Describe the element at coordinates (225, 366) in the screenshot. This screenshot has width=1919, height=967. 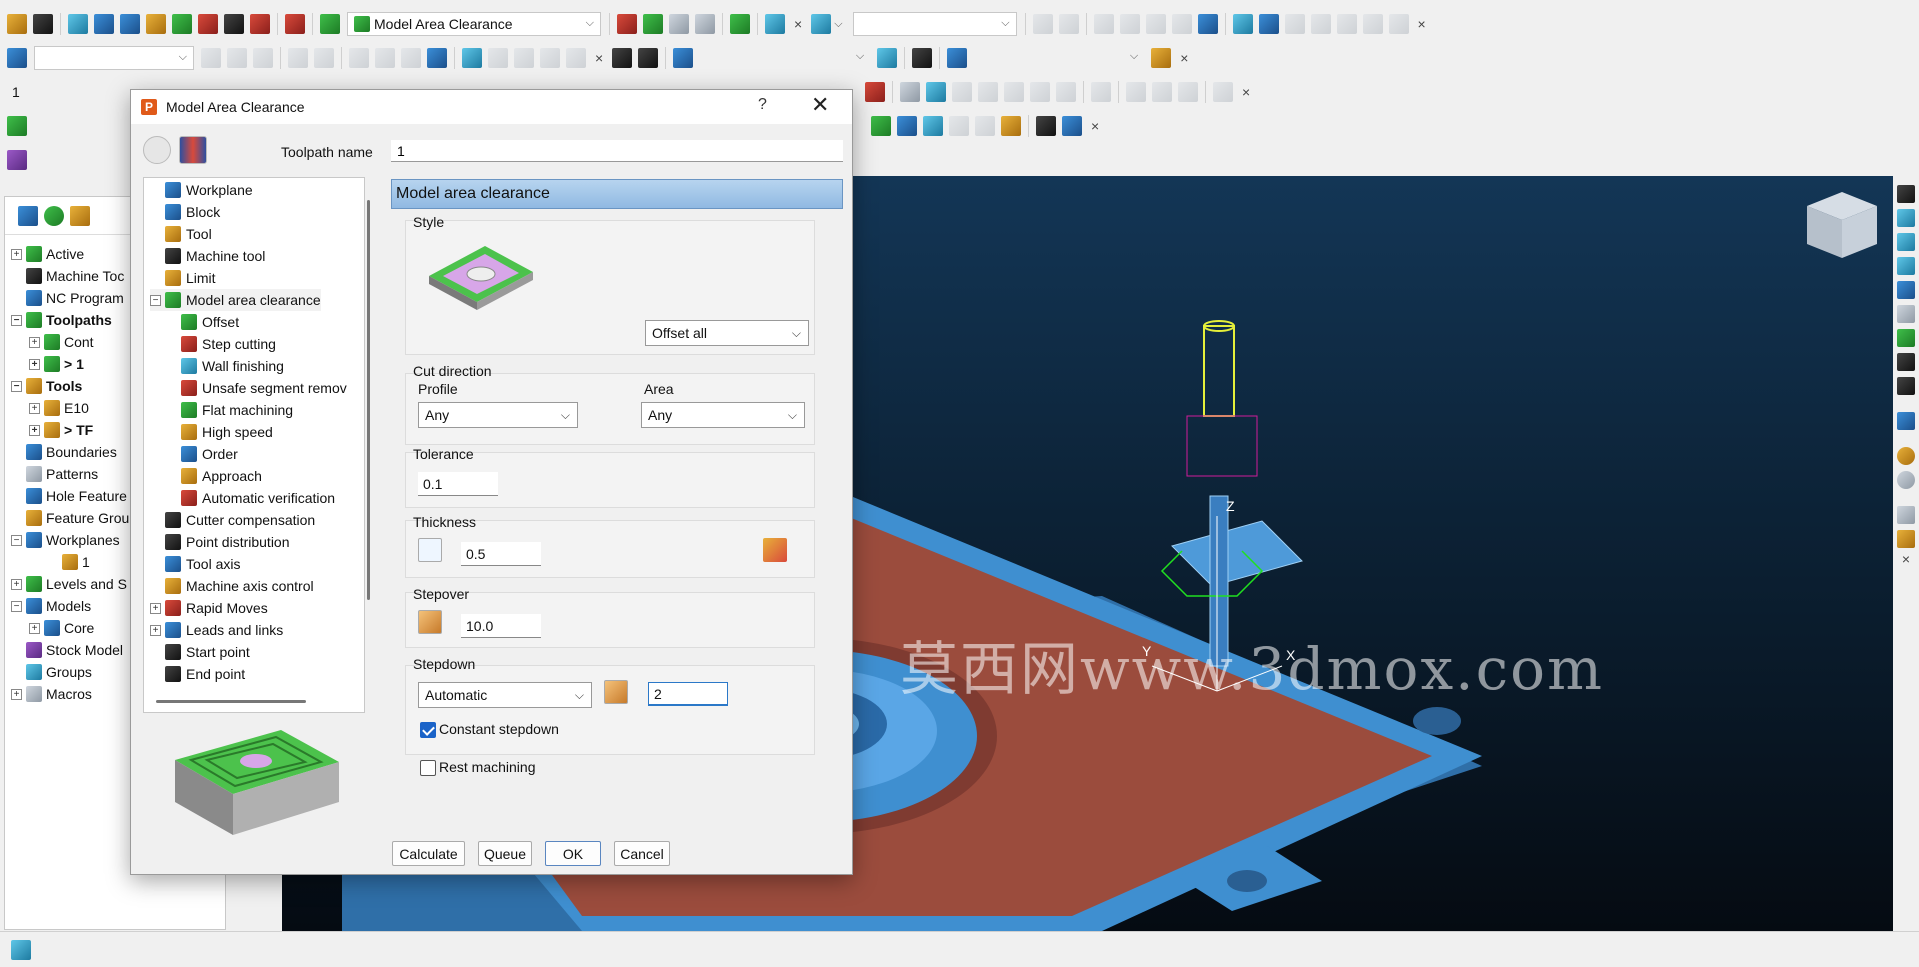
I see `dialog-tree-item: Wall finishing` at that location.